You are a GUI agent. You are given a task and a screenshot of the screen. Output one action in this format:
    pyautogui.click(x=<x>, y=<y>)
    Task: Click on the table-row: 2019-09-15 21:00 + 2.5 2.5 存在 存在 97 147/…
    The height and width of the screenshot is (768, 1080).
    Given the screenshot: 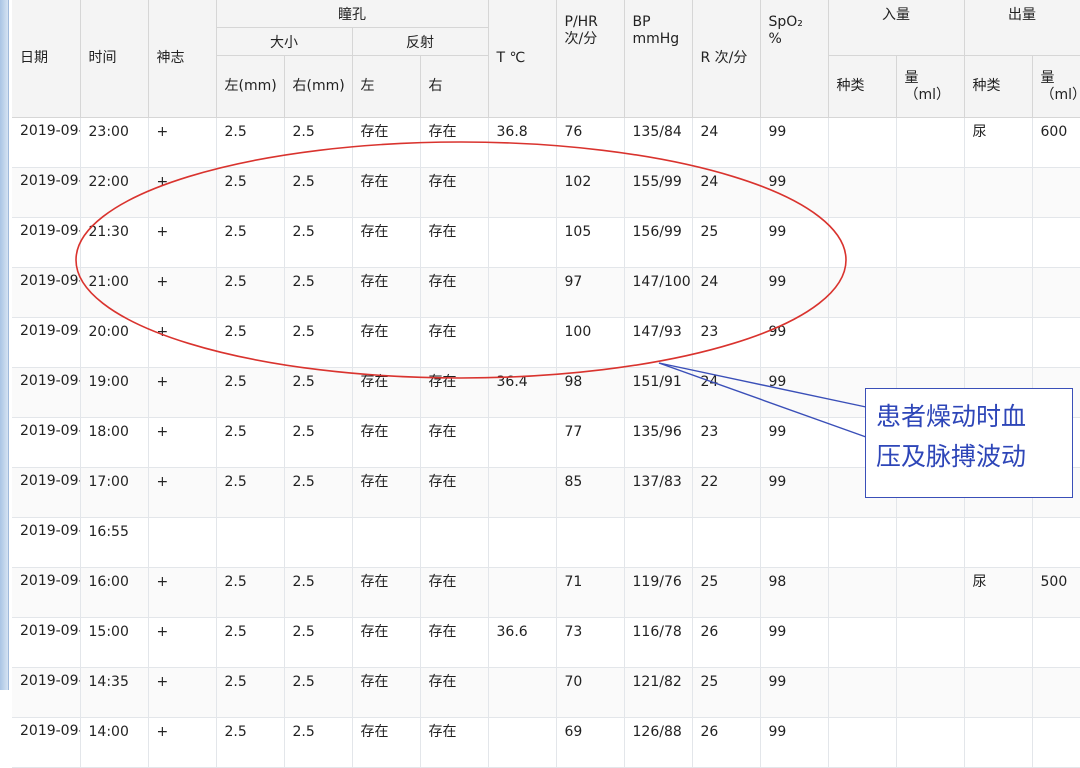 What is the action you would take?
    pyautogui.click(x=546, y=292)
    